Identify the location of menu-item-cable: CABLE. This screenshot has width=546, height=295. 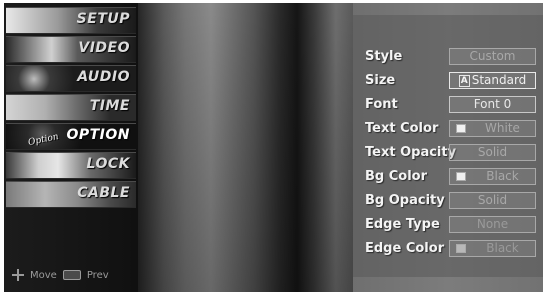
(71, 194).